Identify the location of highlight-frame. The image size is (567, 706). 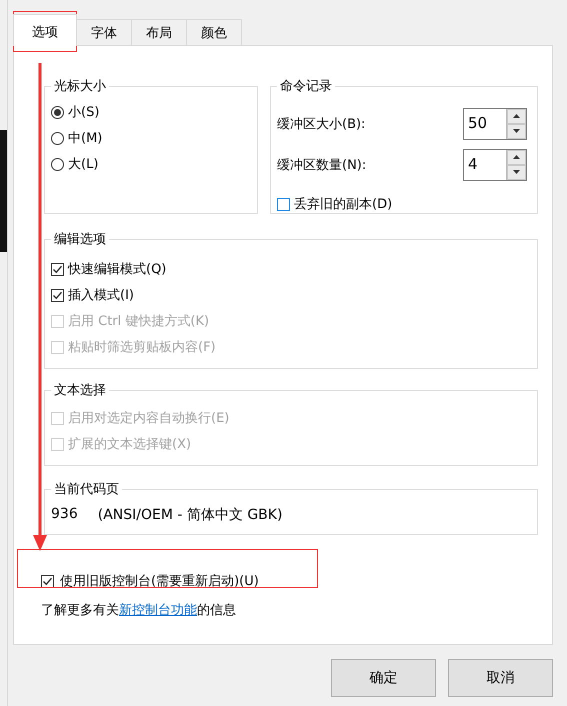
(45, 31).